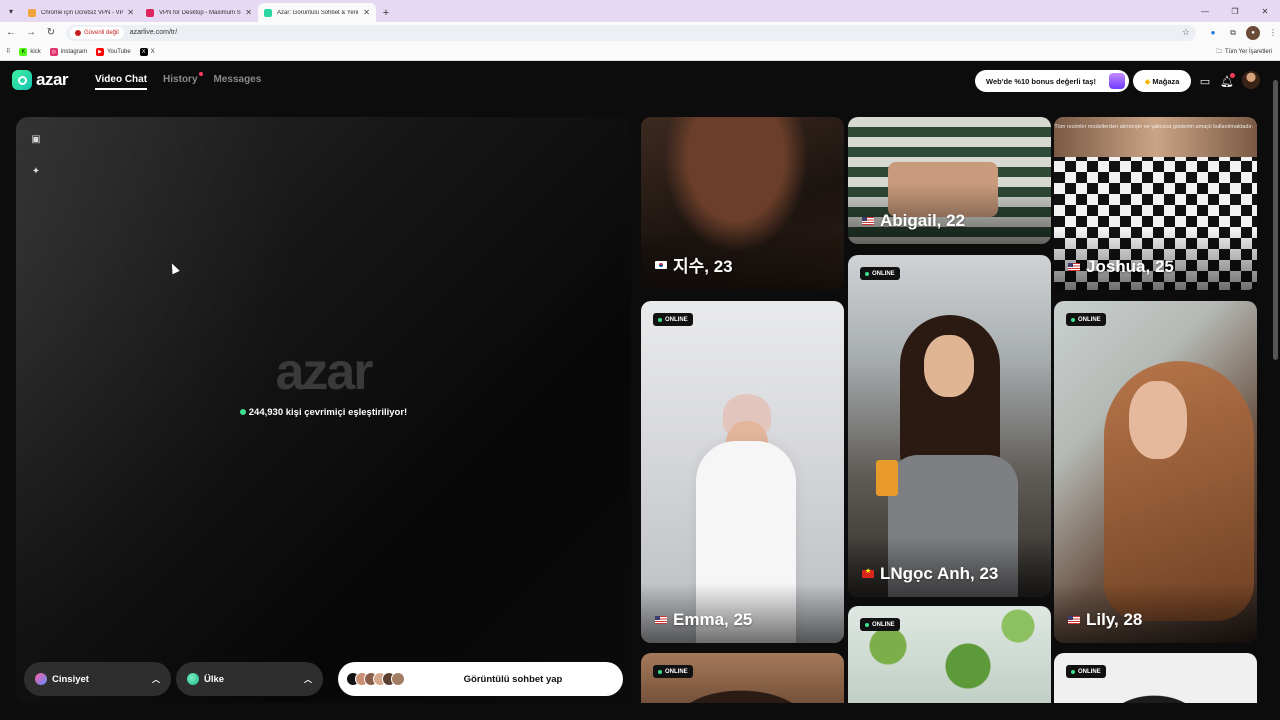 The width and height of the screenshot is (1280, 720). What do you see at coordinates (8, 51) in the screenshot?
I see `apps-grid-icon: ⠿` at bounding box center [8, 51].